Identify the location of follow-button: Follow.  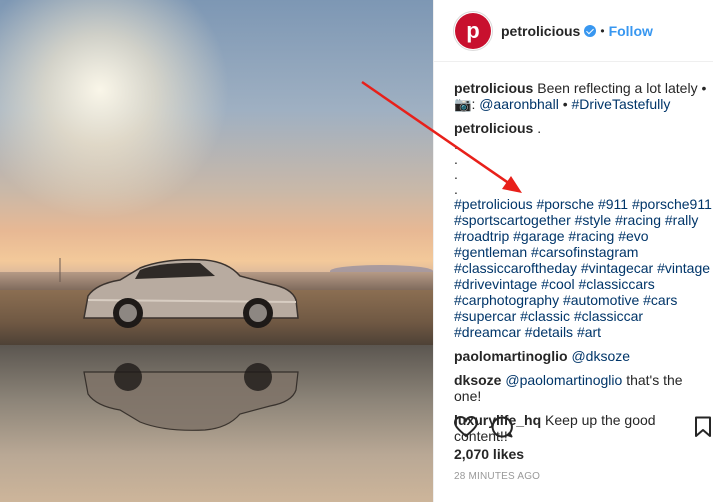
(631, 31).